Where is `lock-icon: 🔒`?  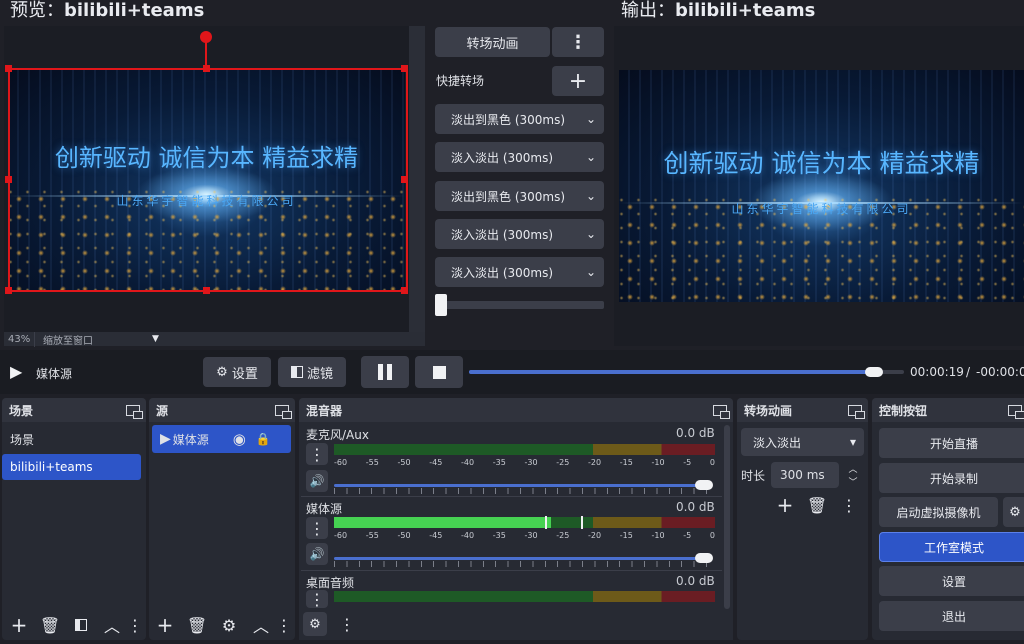
lock-icon: 🔒 is located at coordinates (263, 439).